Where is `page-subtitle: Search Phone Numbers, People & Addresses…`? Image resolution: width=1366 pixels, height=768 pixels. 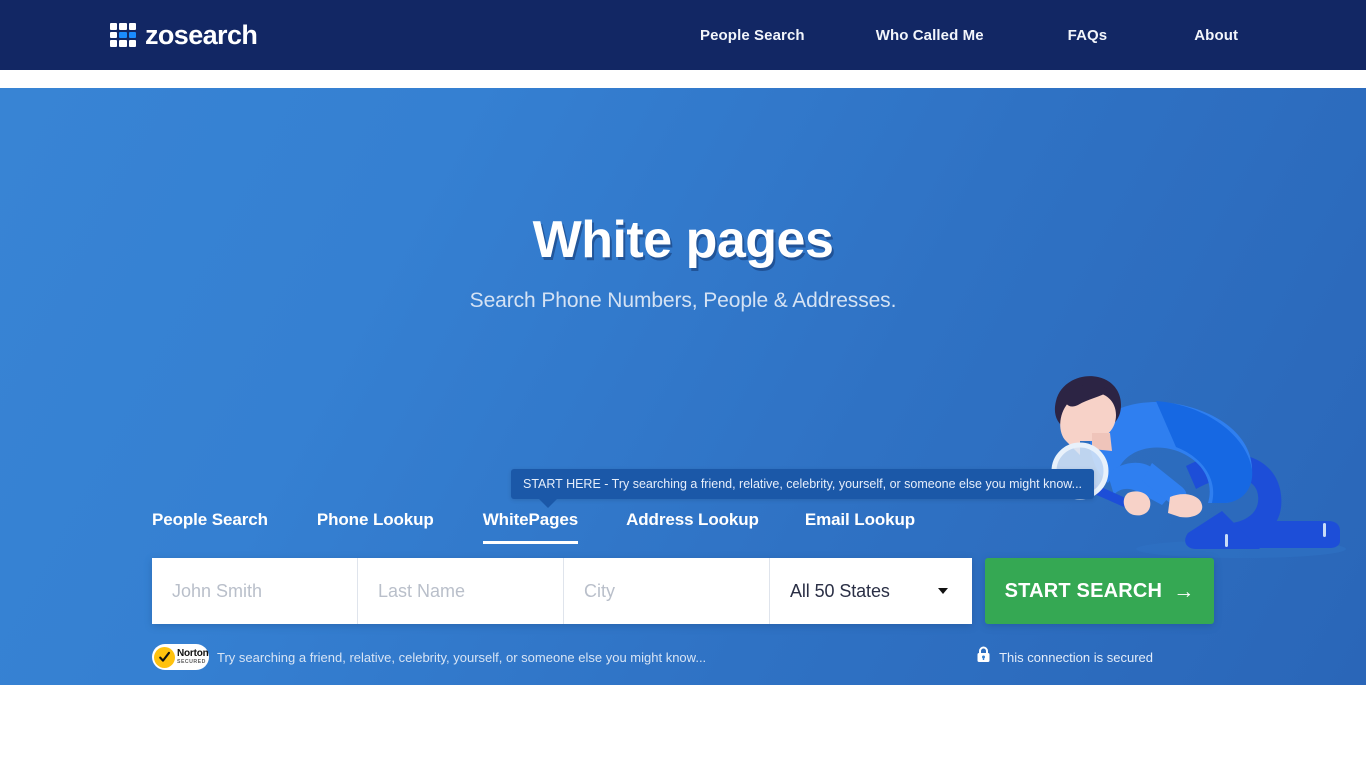 page-subtitle: Search Phone Numbers, People & Addresses… is located at coordinates (683, 300).